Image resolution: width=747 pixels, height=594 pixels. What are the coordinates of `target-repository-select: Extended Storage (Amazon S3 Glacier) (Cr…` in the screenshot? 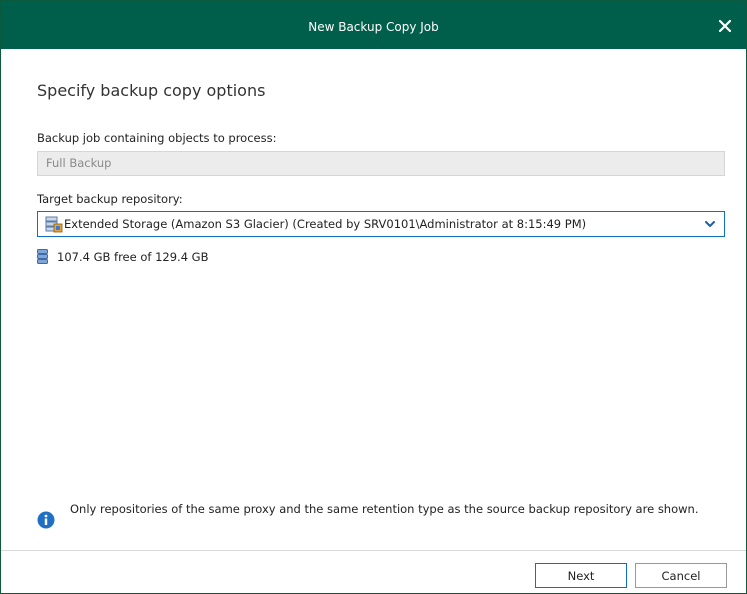 It's located at (381, 224).